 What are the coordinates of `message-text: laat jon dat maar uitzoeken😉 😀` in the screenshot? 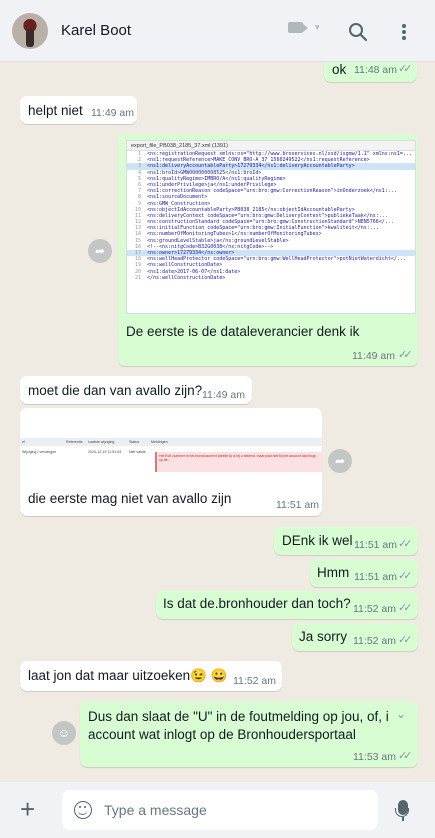 It's located at (128, 675).